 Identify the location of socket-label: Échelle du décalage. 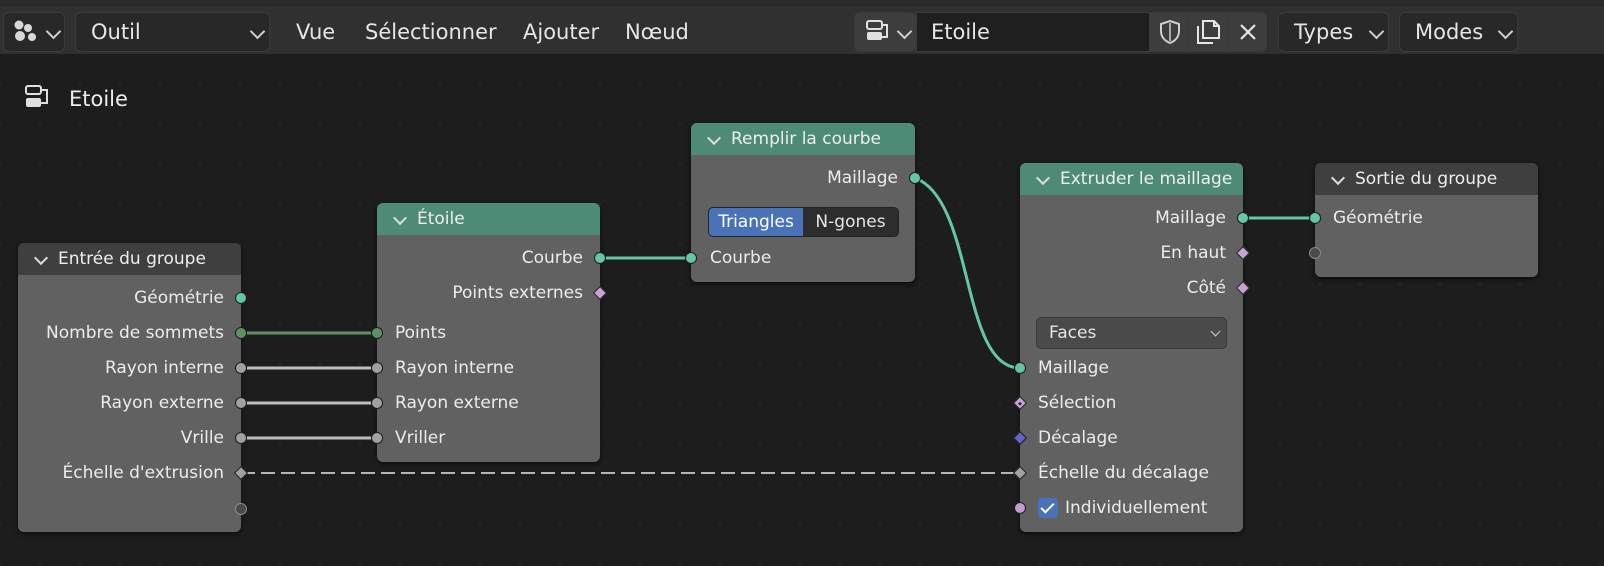
(1124, 473).